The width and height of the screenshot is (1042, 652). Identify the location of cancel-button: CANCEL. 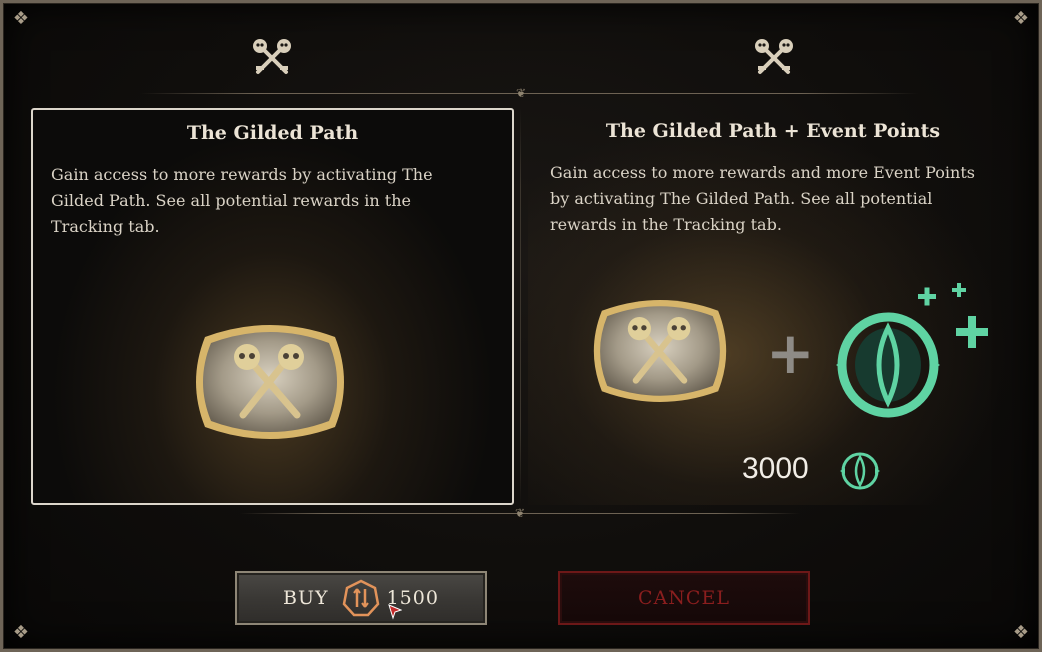
(684, 598).